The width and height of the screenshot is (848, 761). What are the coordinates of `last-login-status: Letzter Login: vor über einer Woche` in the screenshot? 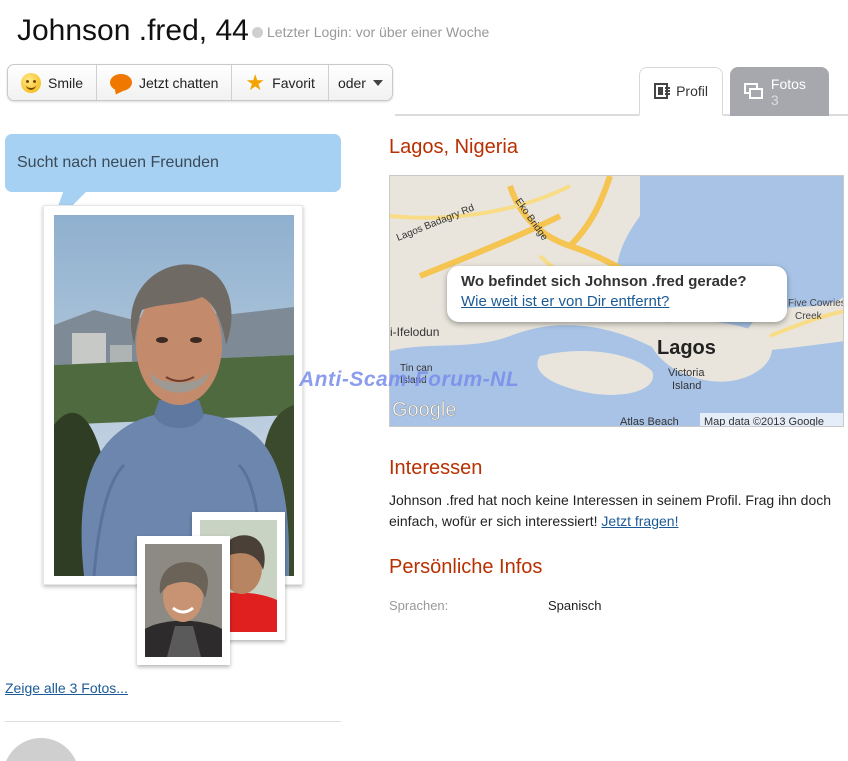 It's located at (370, 32).